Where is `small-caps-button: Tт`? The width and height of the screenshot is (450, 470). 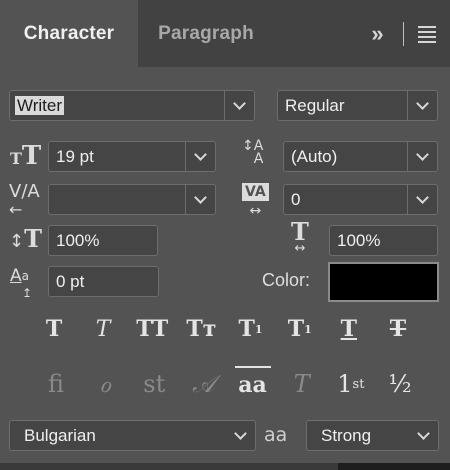
small-caps-button: Tт is located at coordinates (201, 329).